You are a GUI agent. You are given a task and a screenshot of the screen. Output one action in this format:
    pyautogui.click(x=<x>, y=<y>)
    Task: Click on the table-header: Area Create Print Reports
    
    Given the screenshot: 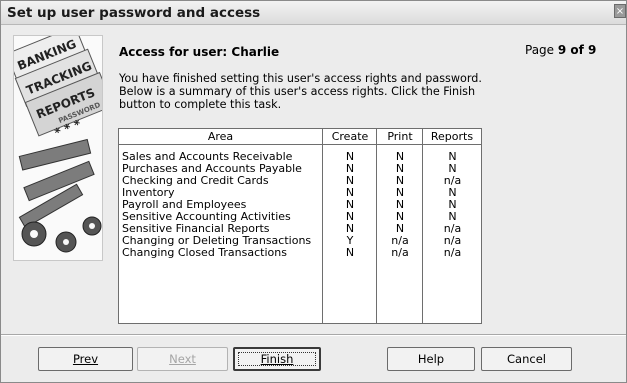 What is the action you would take?
    pyautogui.click(x=300, y=137)
    